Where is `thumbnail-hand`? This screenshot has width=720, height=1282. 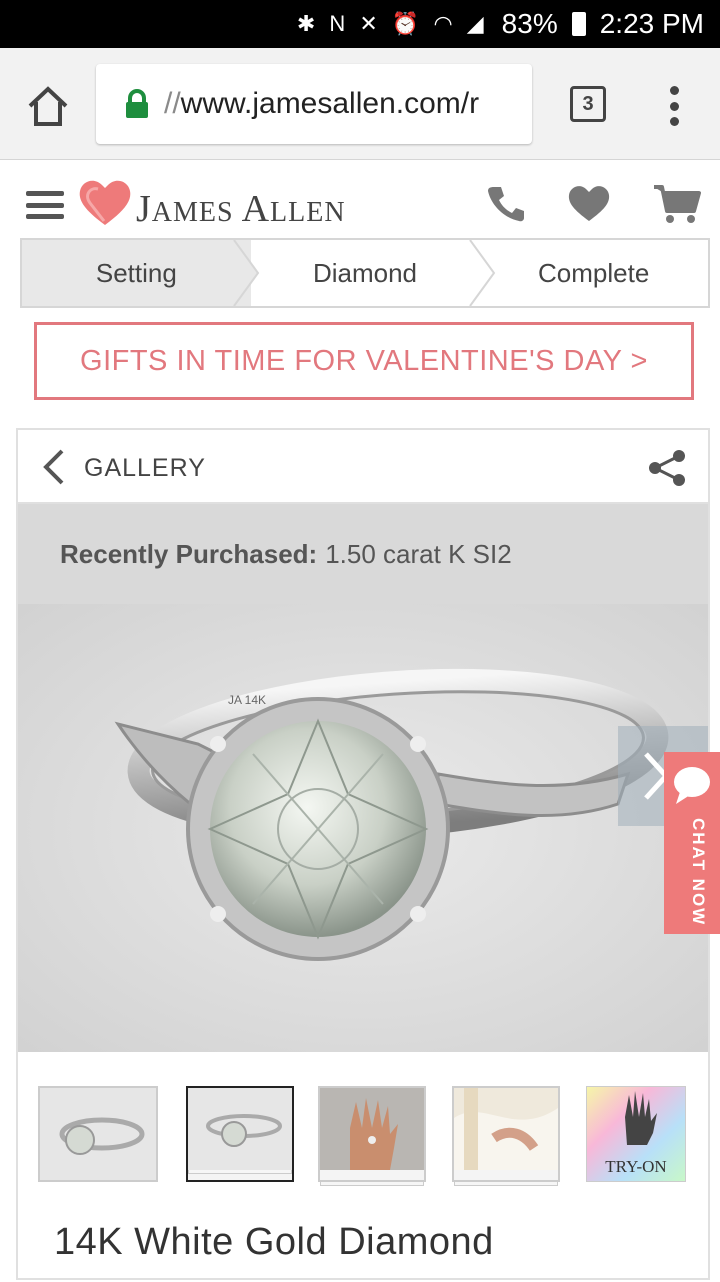
thumbnail-hand is located at coordinates (372, 1134).